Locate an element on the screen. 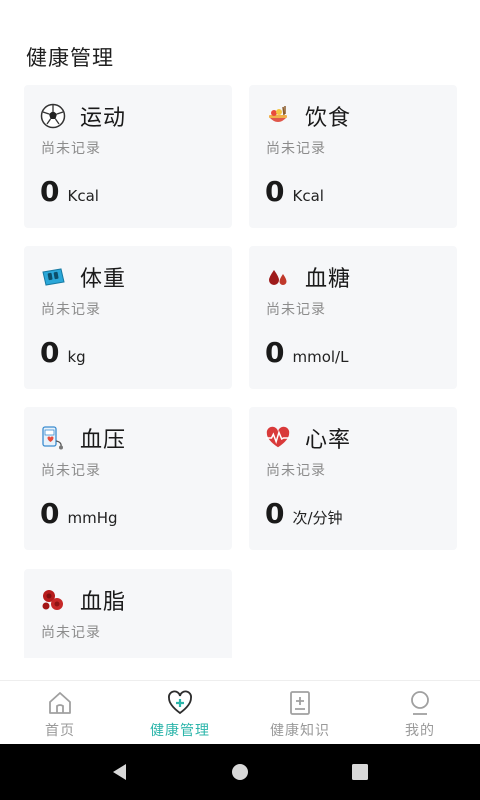  home-circle-icon is located at coordinates (240, 772).